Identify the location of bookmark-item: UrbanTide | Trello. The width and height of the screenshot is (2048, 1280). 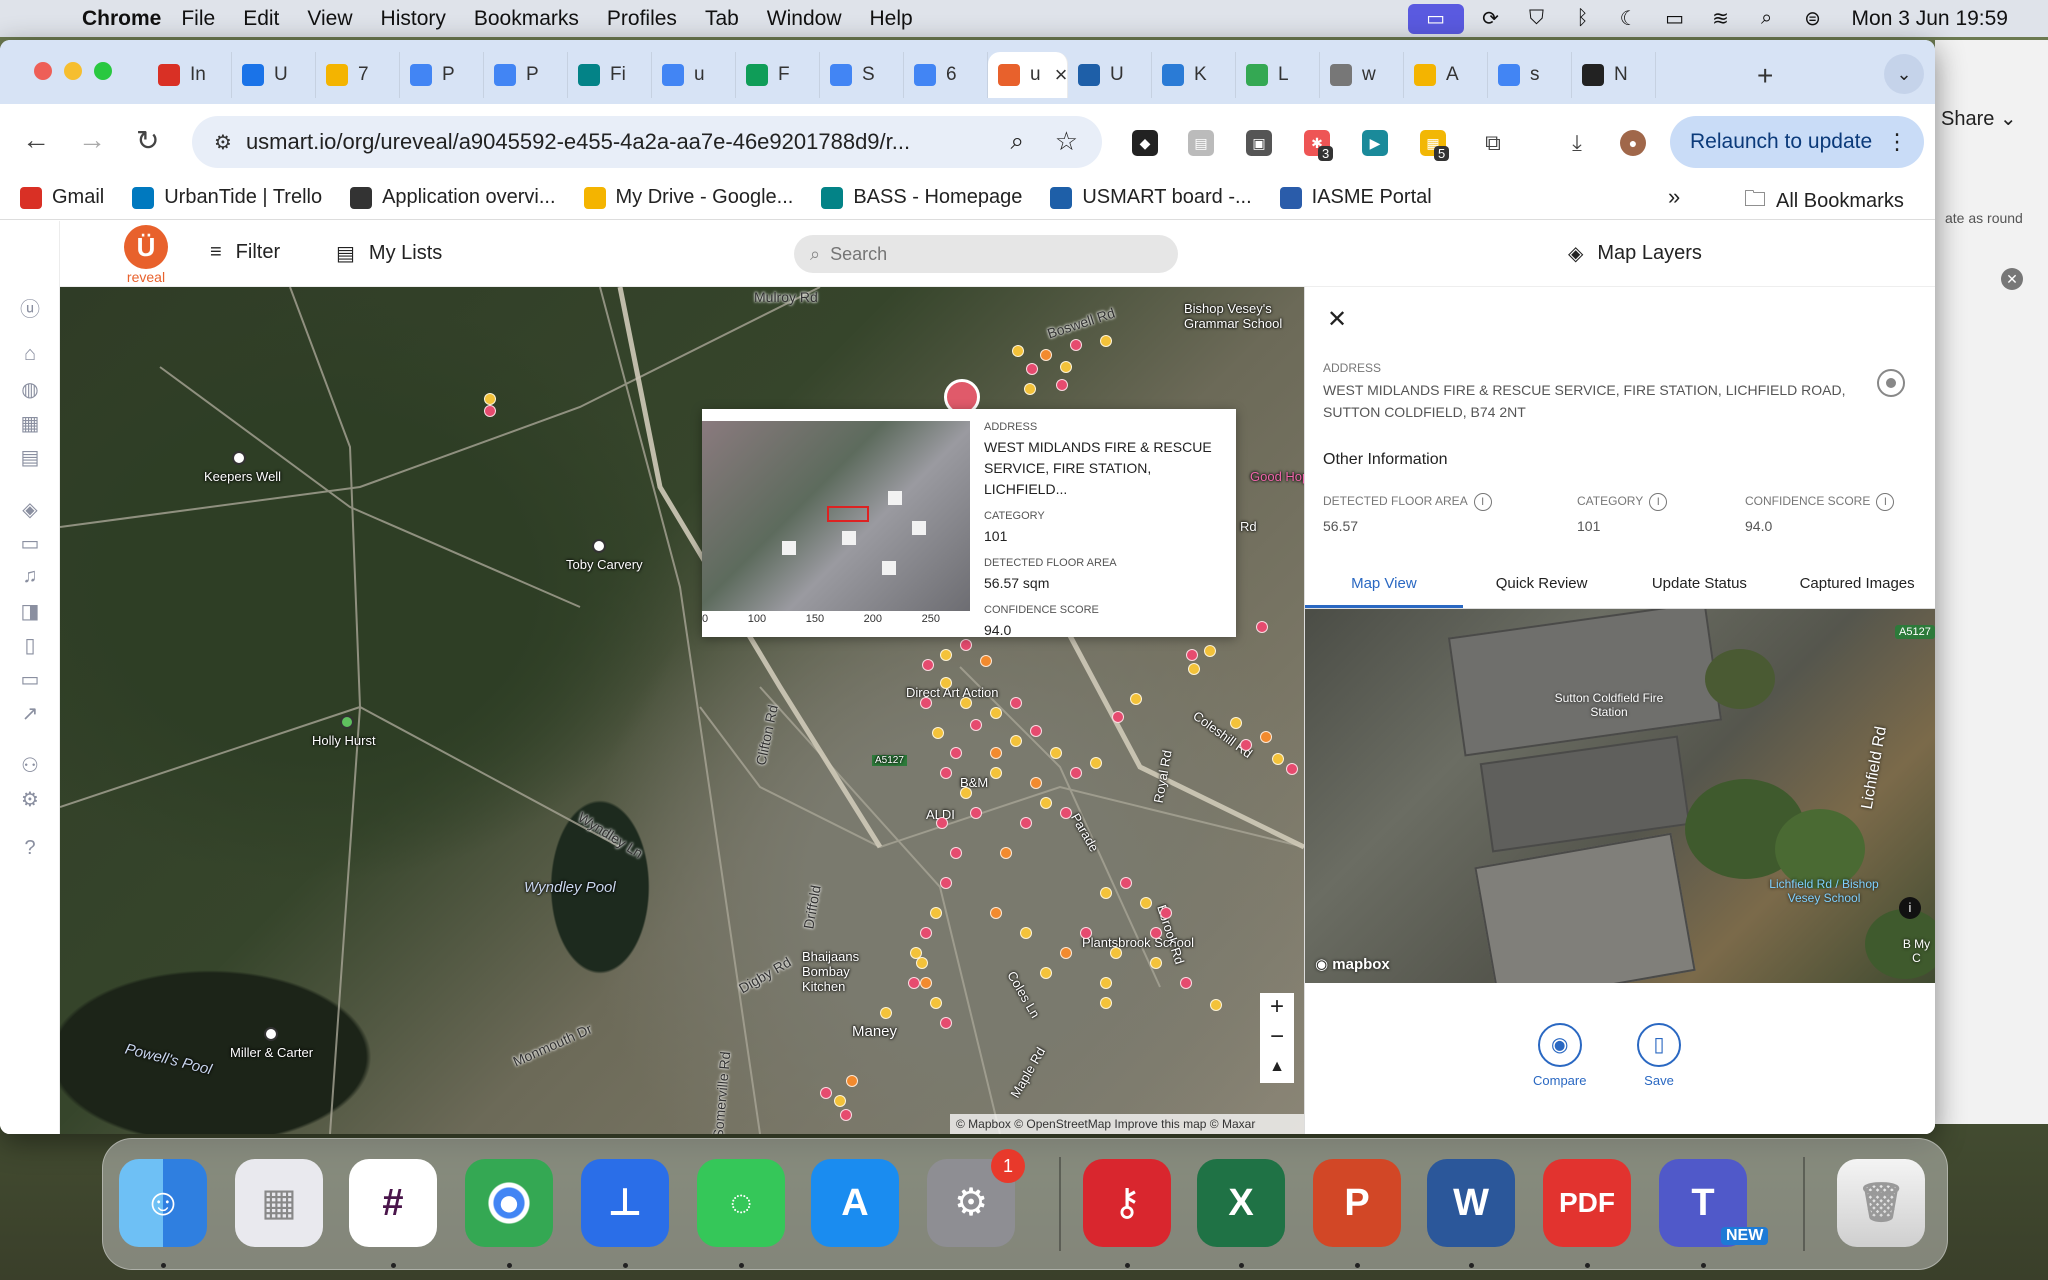
(227, 197).